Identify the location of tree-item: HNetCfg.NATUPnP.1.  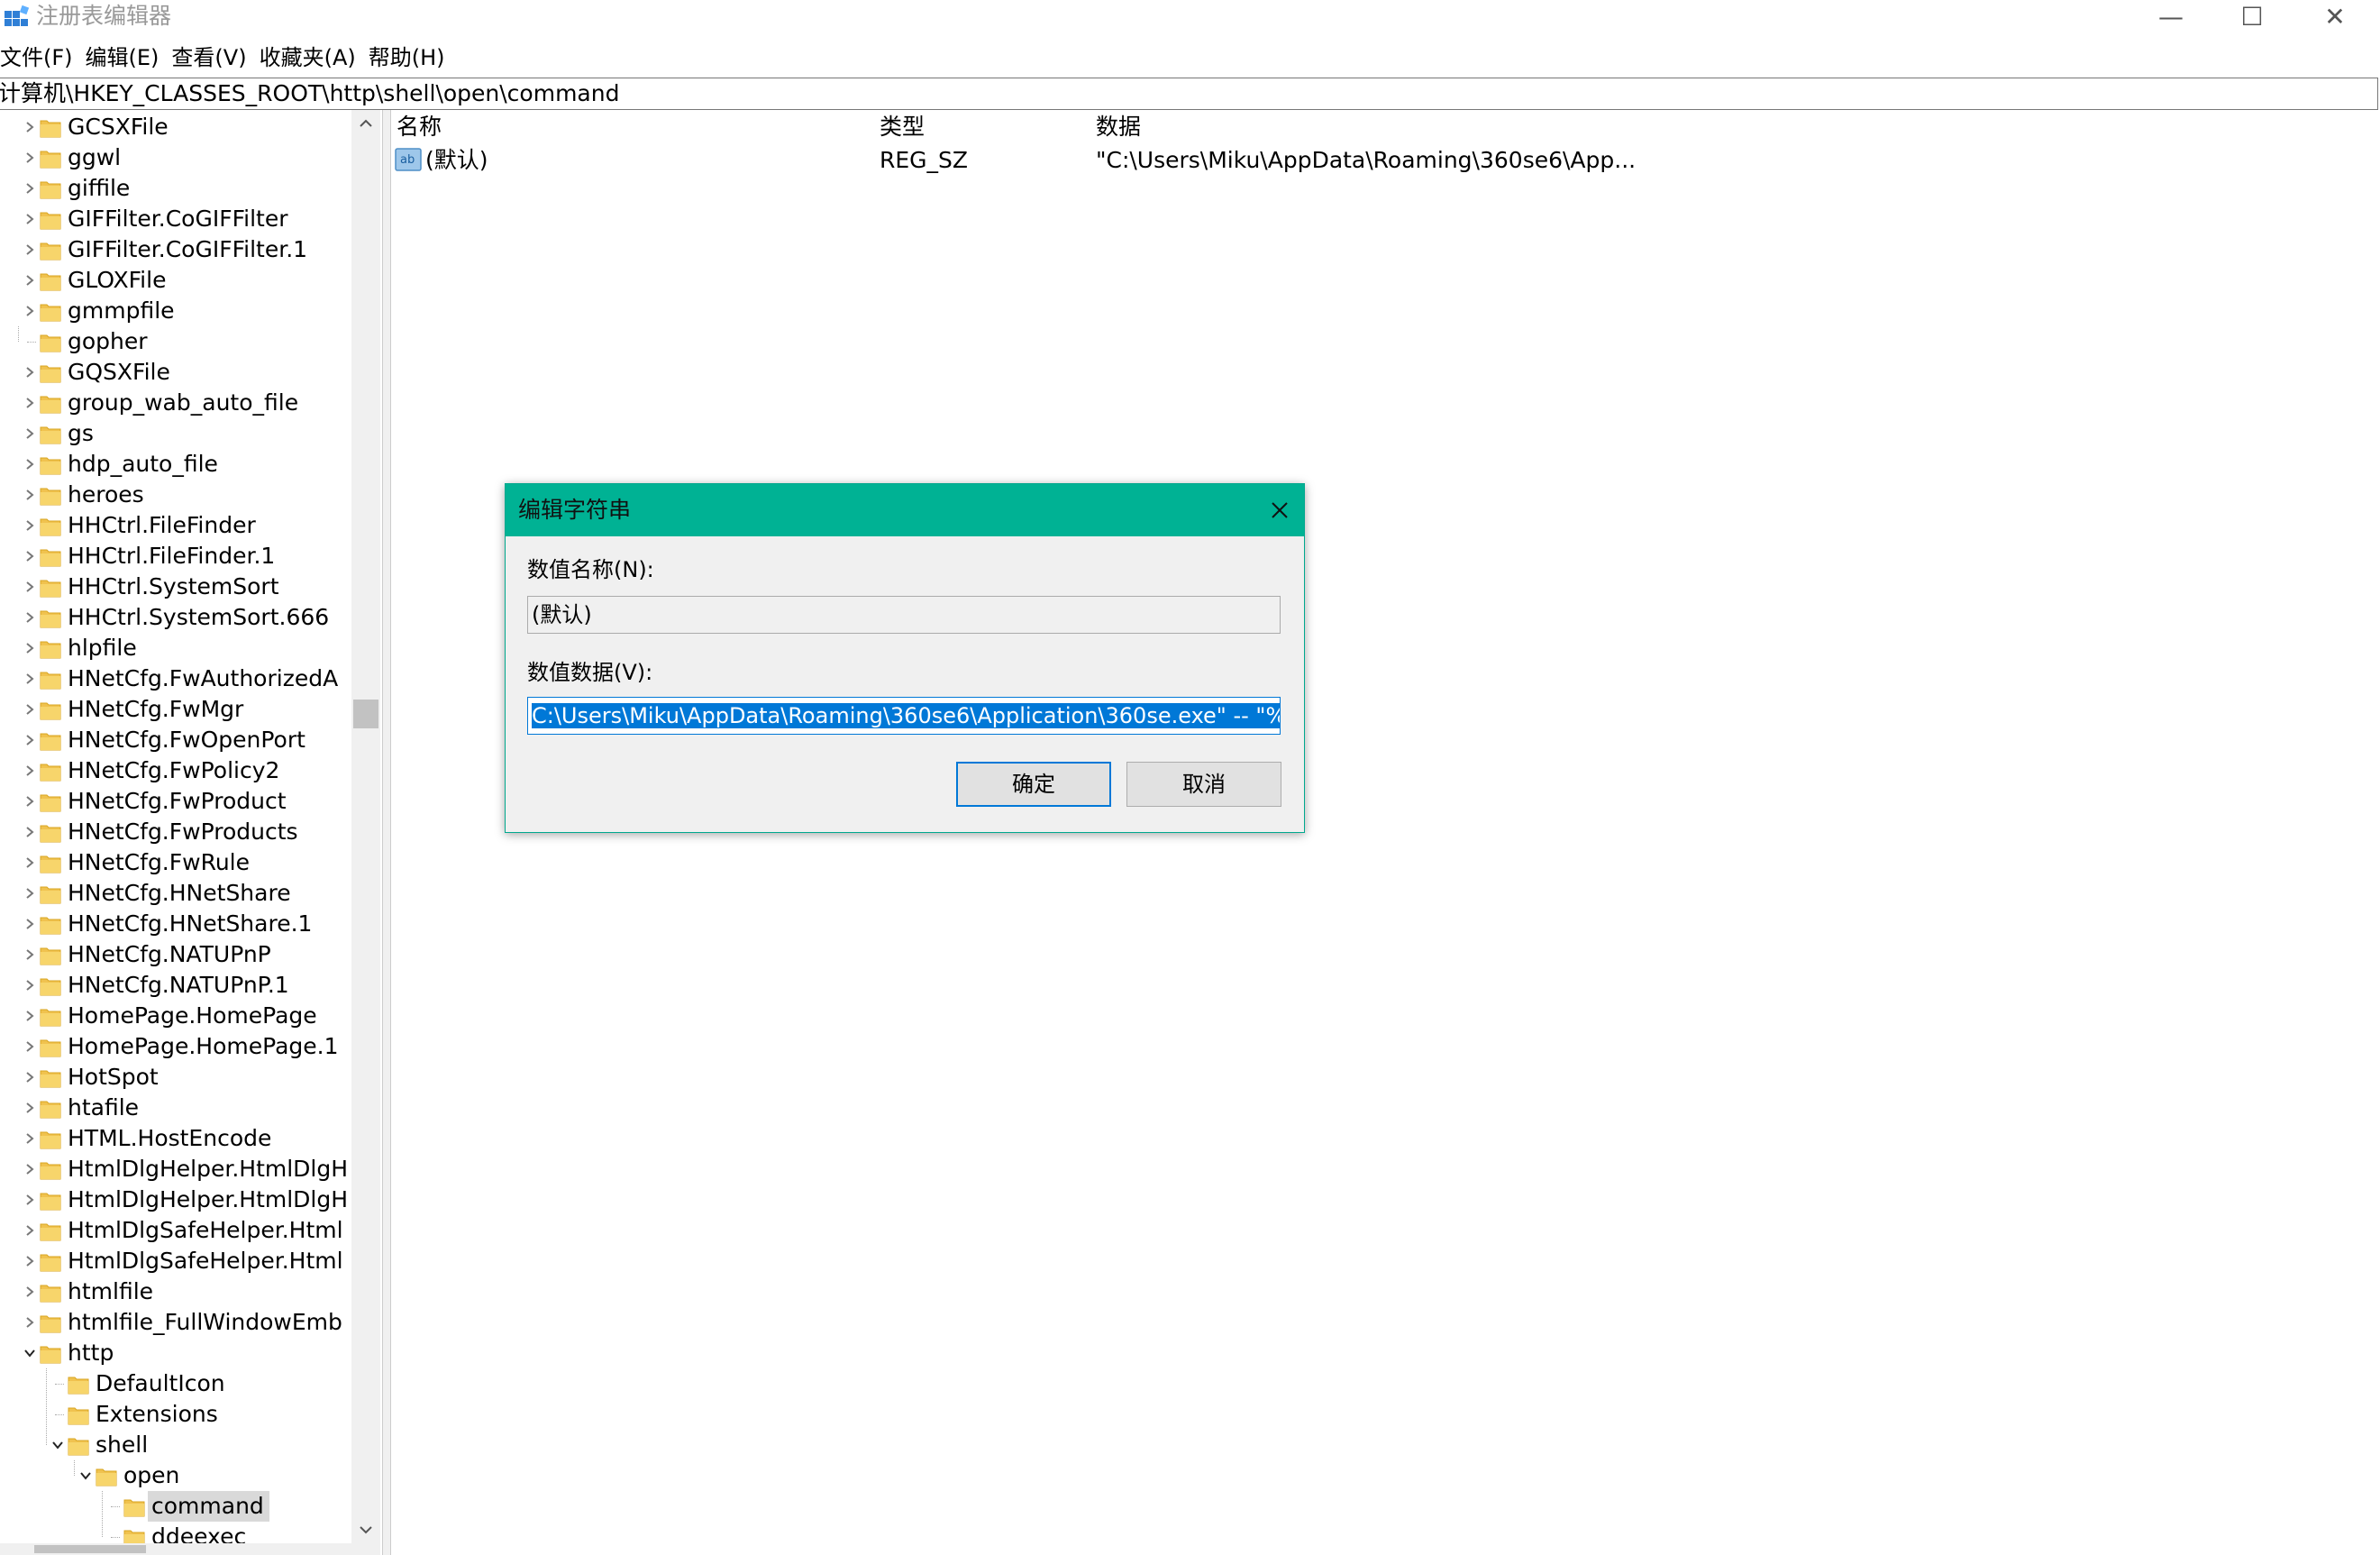
(175, 986).